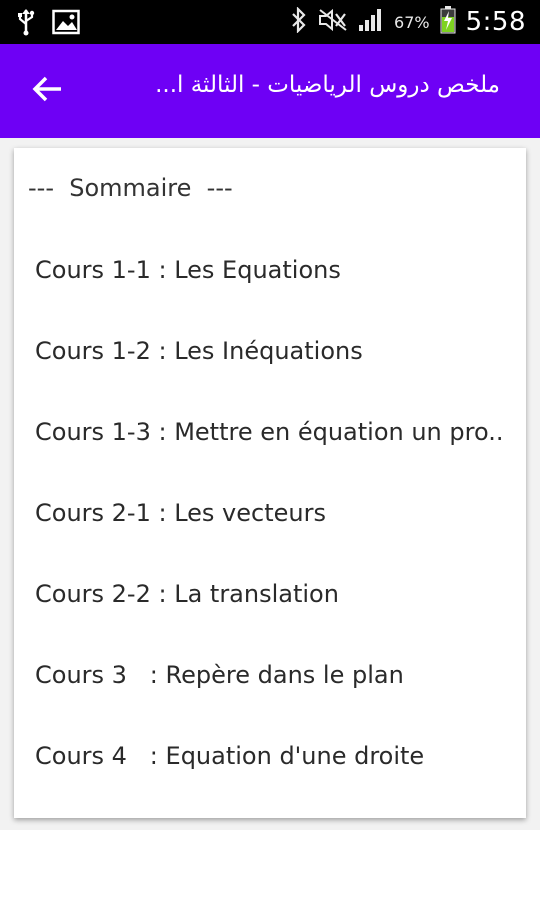 The image size is (540, 900). What do you see at coordinates (495, 22) in the screenshot?
I see `clock: 5:58` at bounding box center [495, 22].